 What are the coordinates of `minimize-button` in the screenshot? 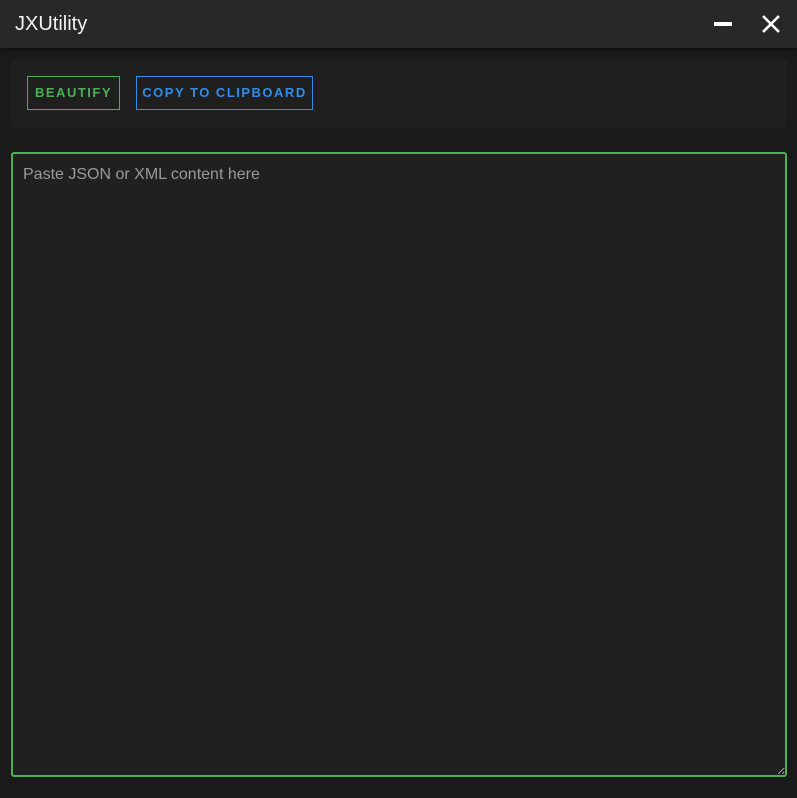 It's located at (723, 24).